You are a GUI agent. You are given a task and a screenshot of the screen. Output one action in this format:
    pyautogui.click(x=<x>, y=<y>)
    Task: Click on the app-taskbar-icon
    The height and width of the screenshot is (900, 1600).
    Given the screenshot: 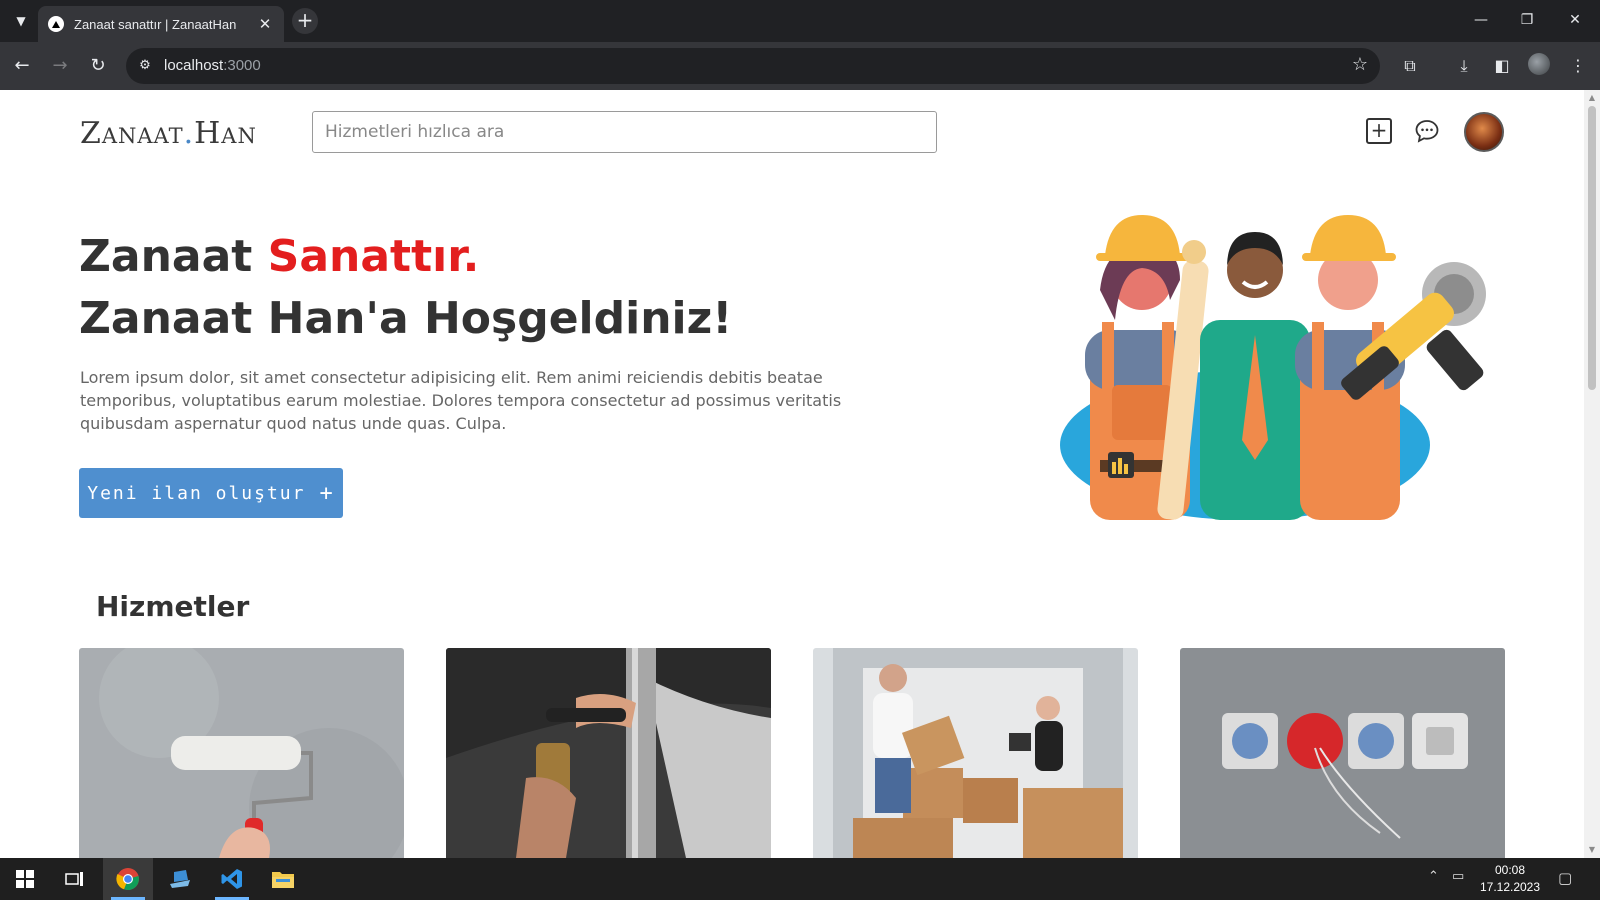 What is the action you would take?
    pyautogui.click(x=180, y=879)
    